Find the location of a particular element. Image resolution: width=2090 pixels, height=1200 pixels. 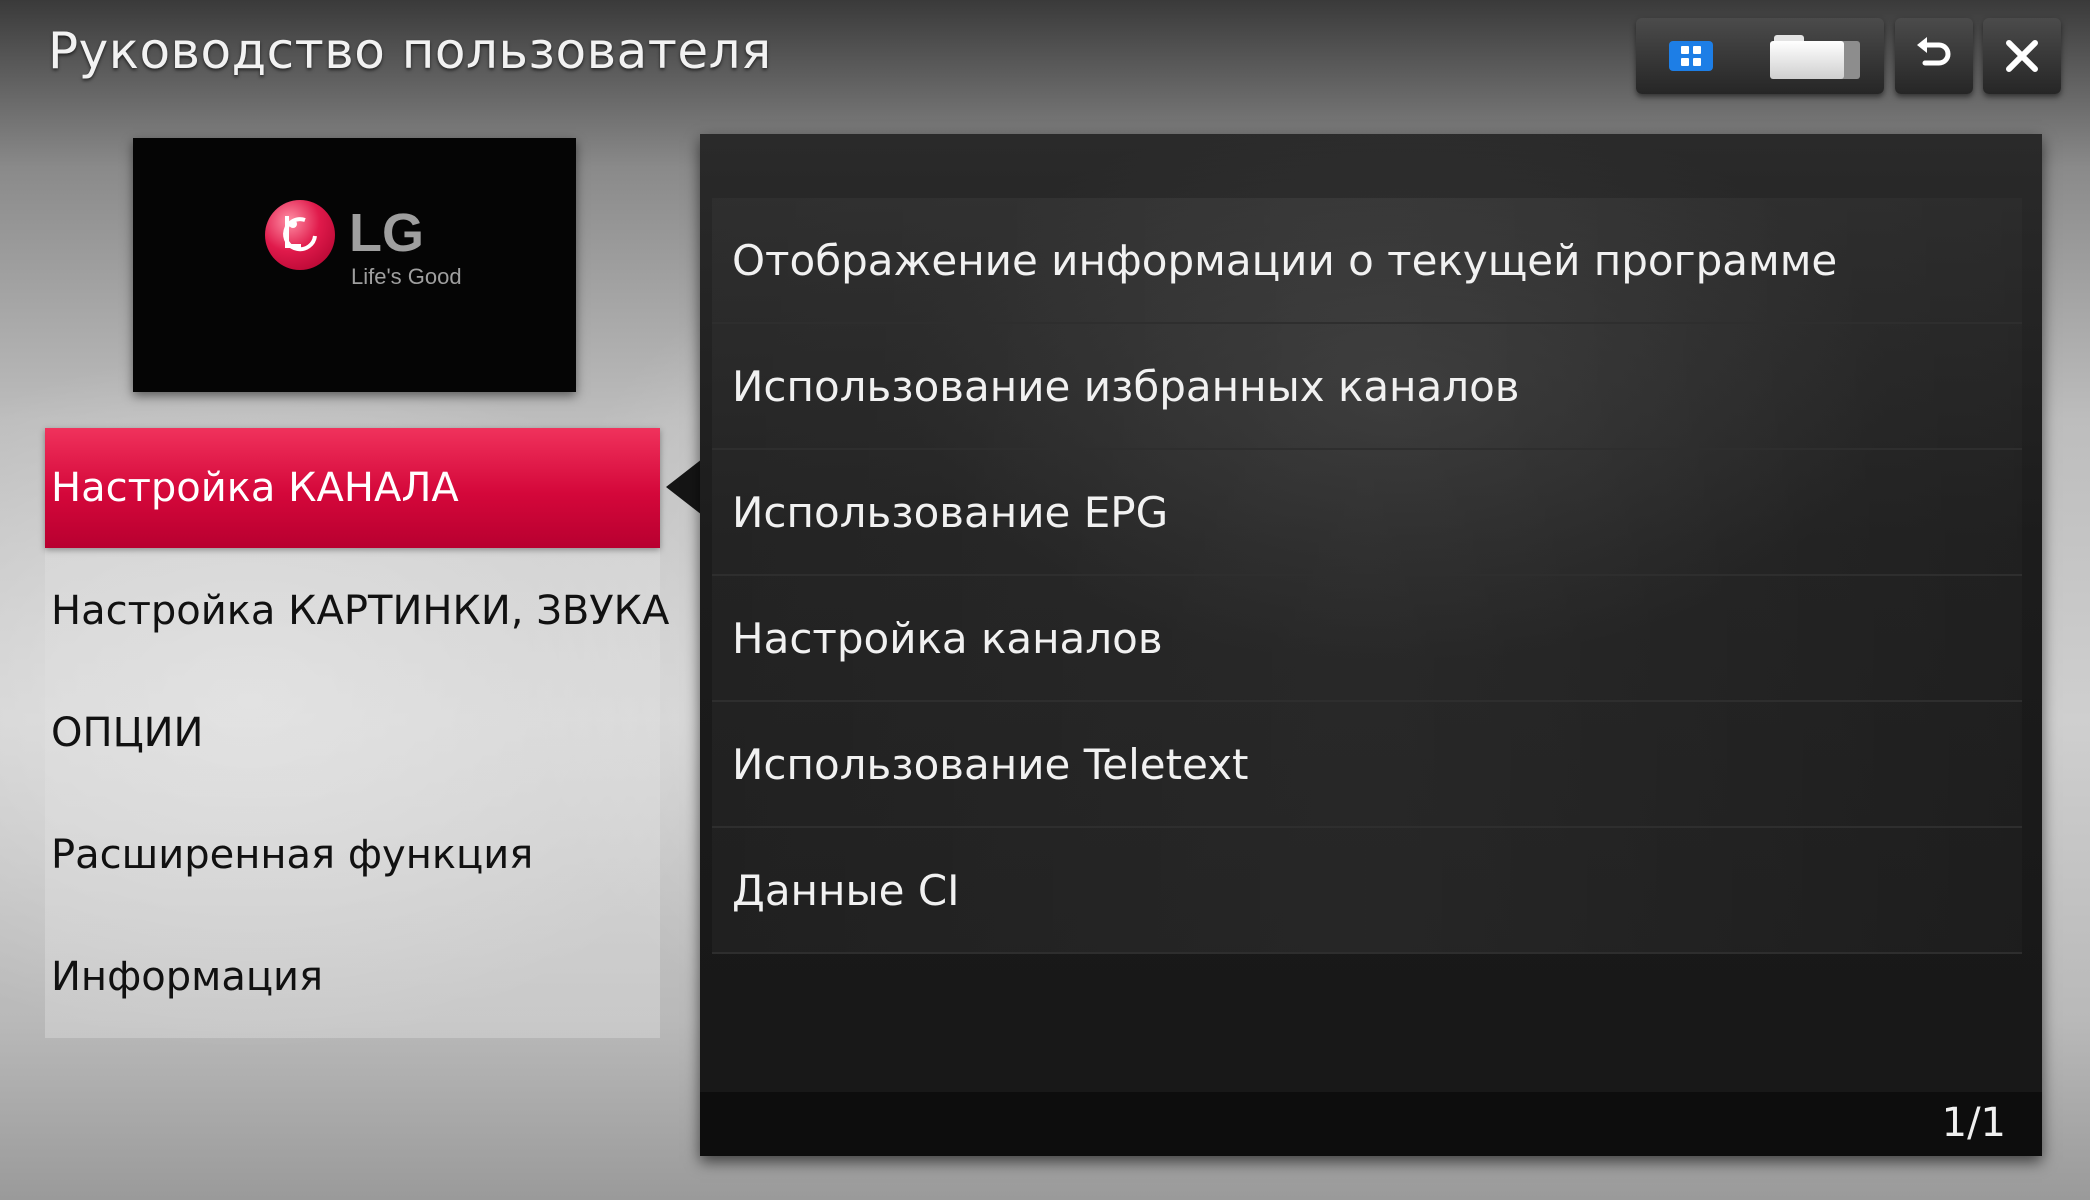

lg-slogan: Life's Good is located at coordinates (406, 276).